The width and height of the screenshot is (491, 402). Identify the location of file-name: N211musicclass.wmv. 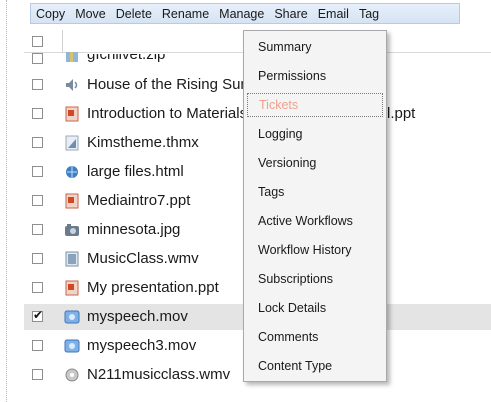
(158, 374).